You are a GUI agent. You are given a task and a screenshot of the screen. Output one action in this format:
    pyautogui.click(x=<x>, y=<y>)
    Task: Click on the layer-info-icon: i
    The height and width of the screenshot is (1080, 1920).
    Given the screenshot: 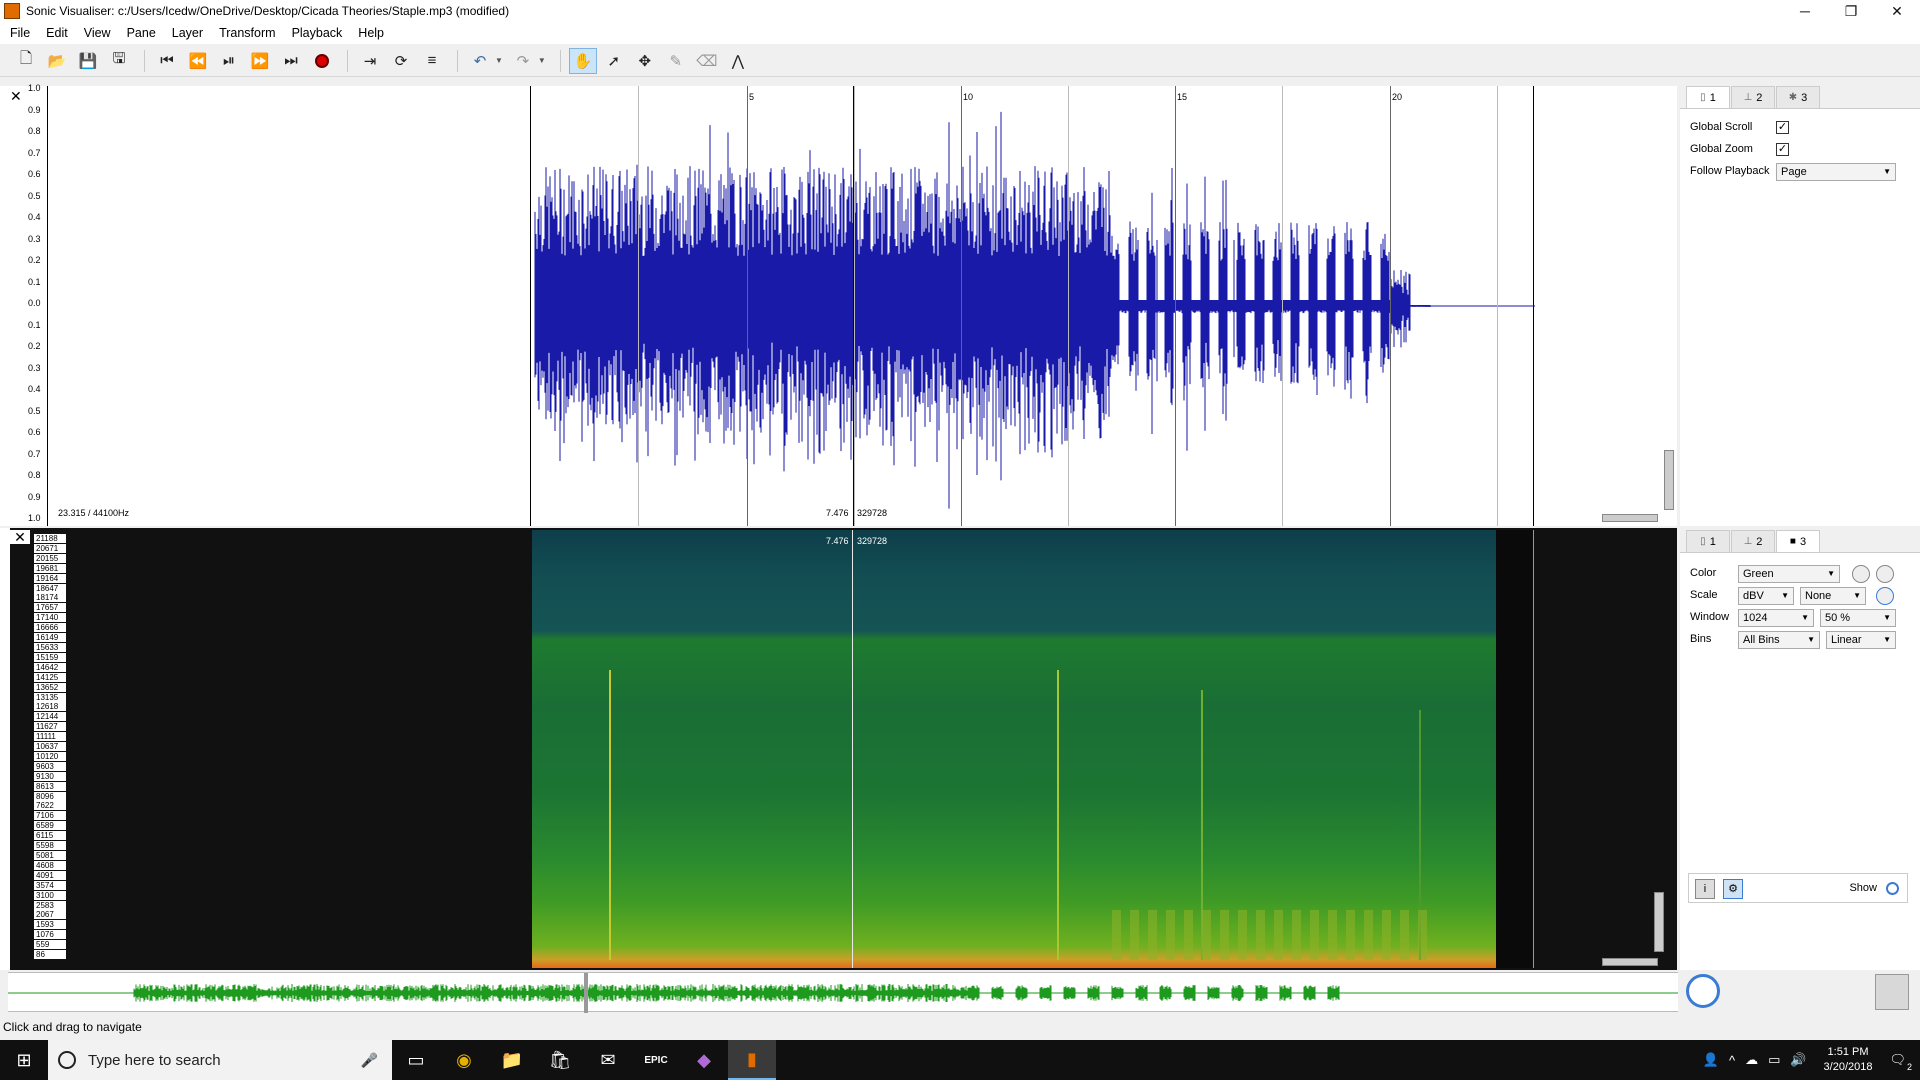 What is the action you would take?
    pyautogui.click(x=1705, y=889)
    